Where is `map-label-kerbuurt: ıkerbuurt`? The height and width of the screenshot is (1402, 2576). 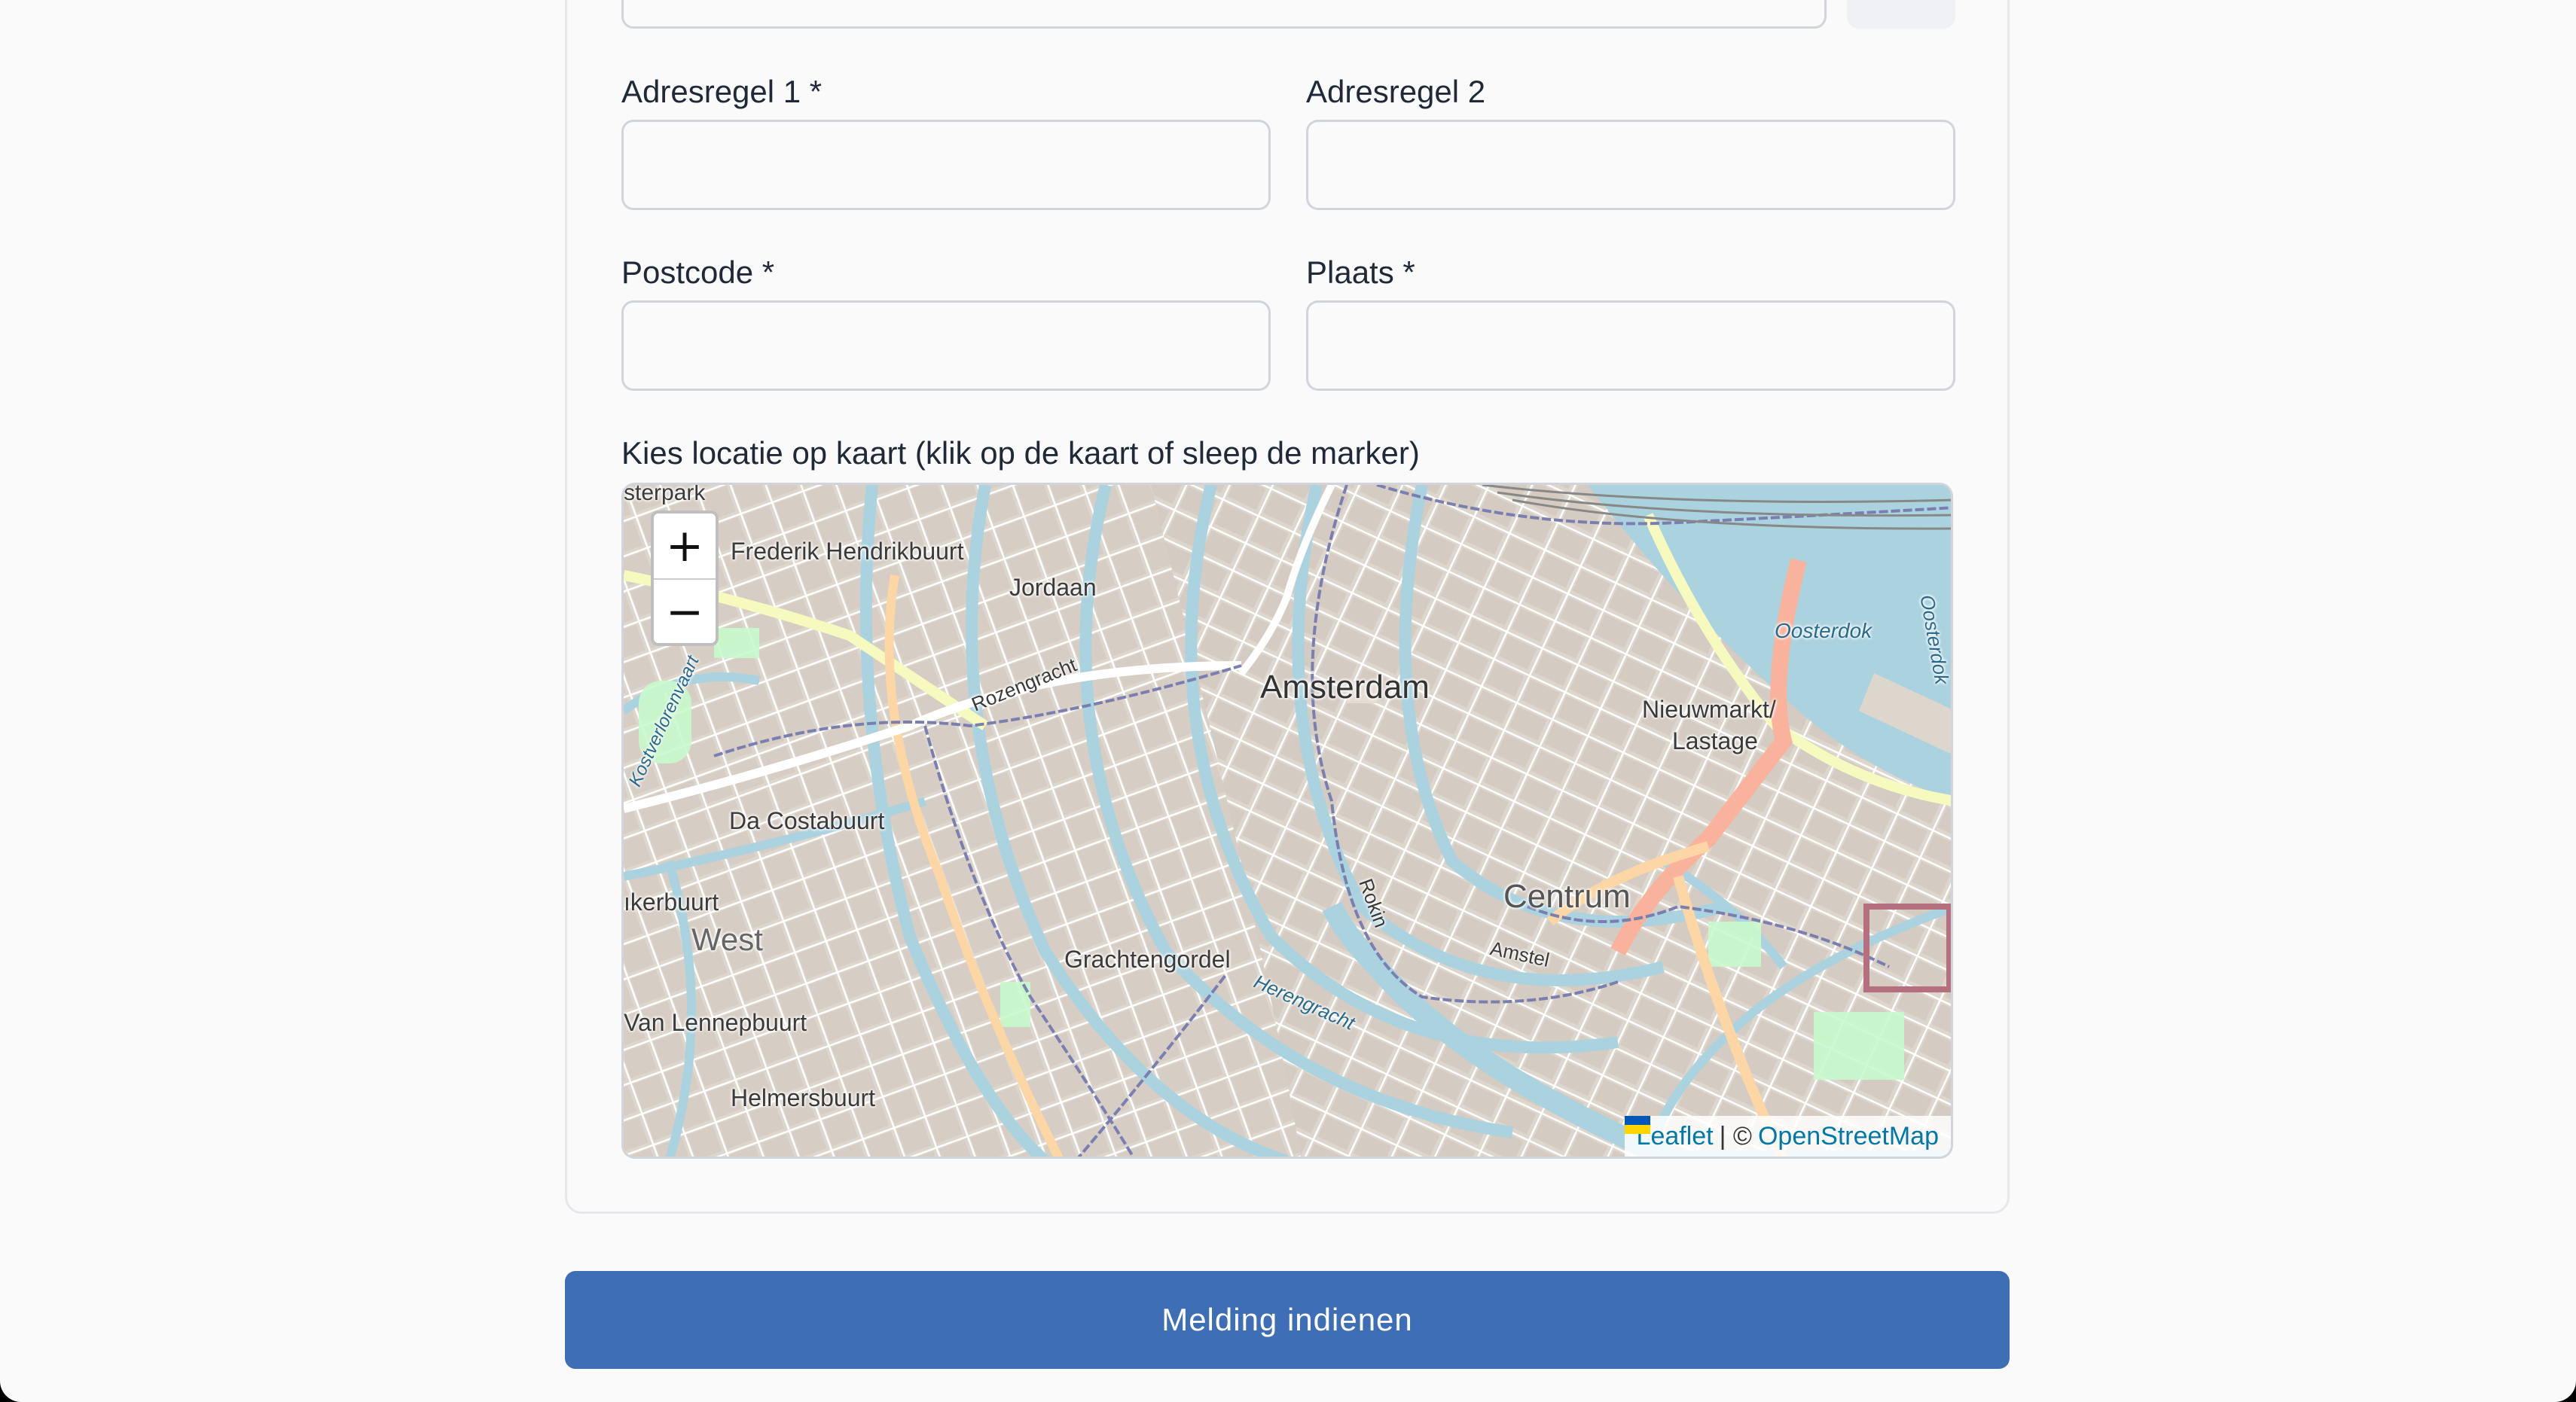
map-label-kerbuurt: ıkerbuurt is located at coordinates (672, 902).